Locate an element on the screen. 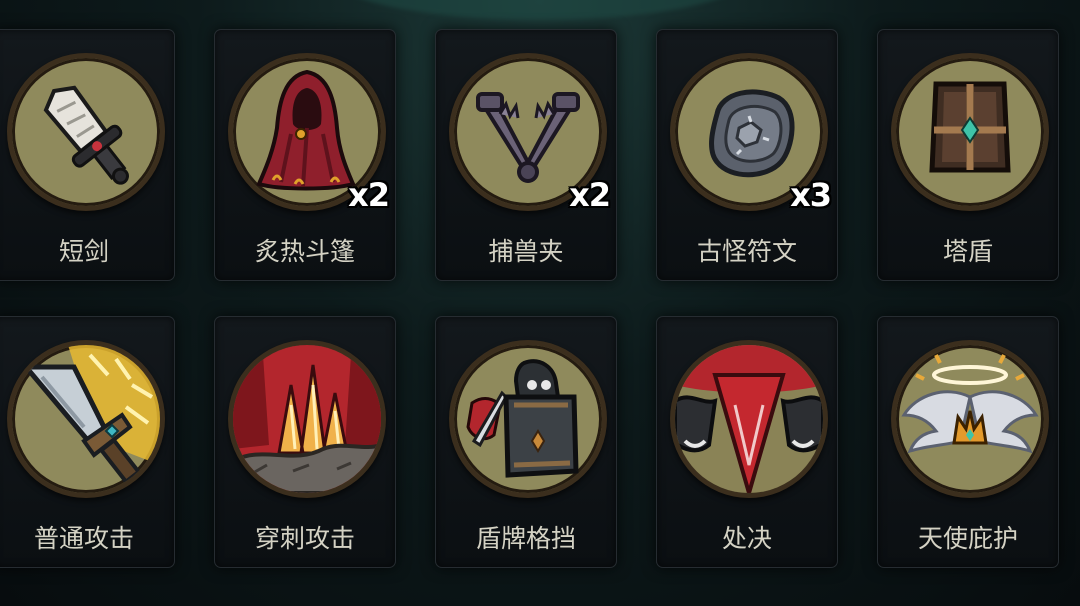 This screenshot has height=606, width=1080. skill-card-execute: 处决 is located at coordinates (747, 442).